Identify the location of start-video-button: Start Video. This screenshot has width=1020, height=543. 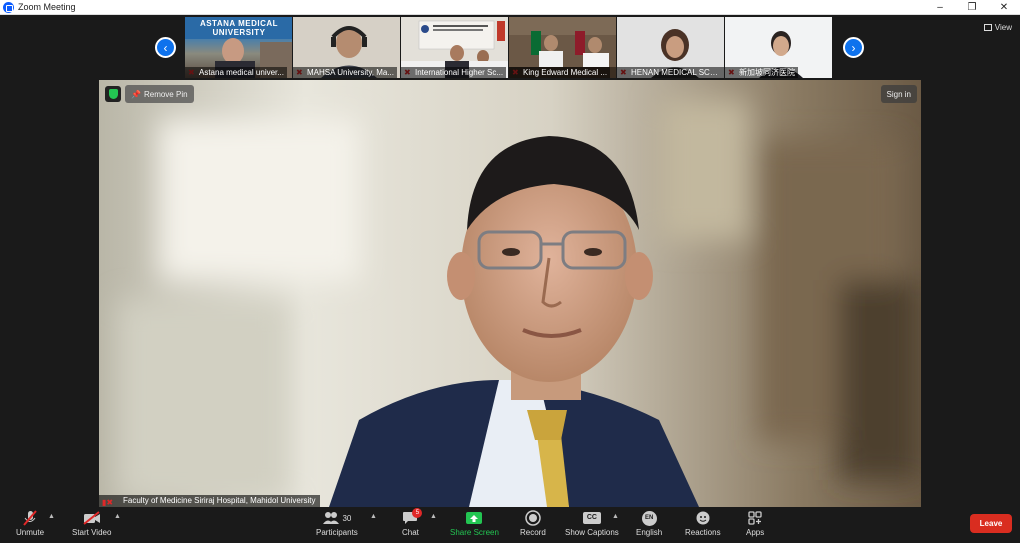
(91, 523).